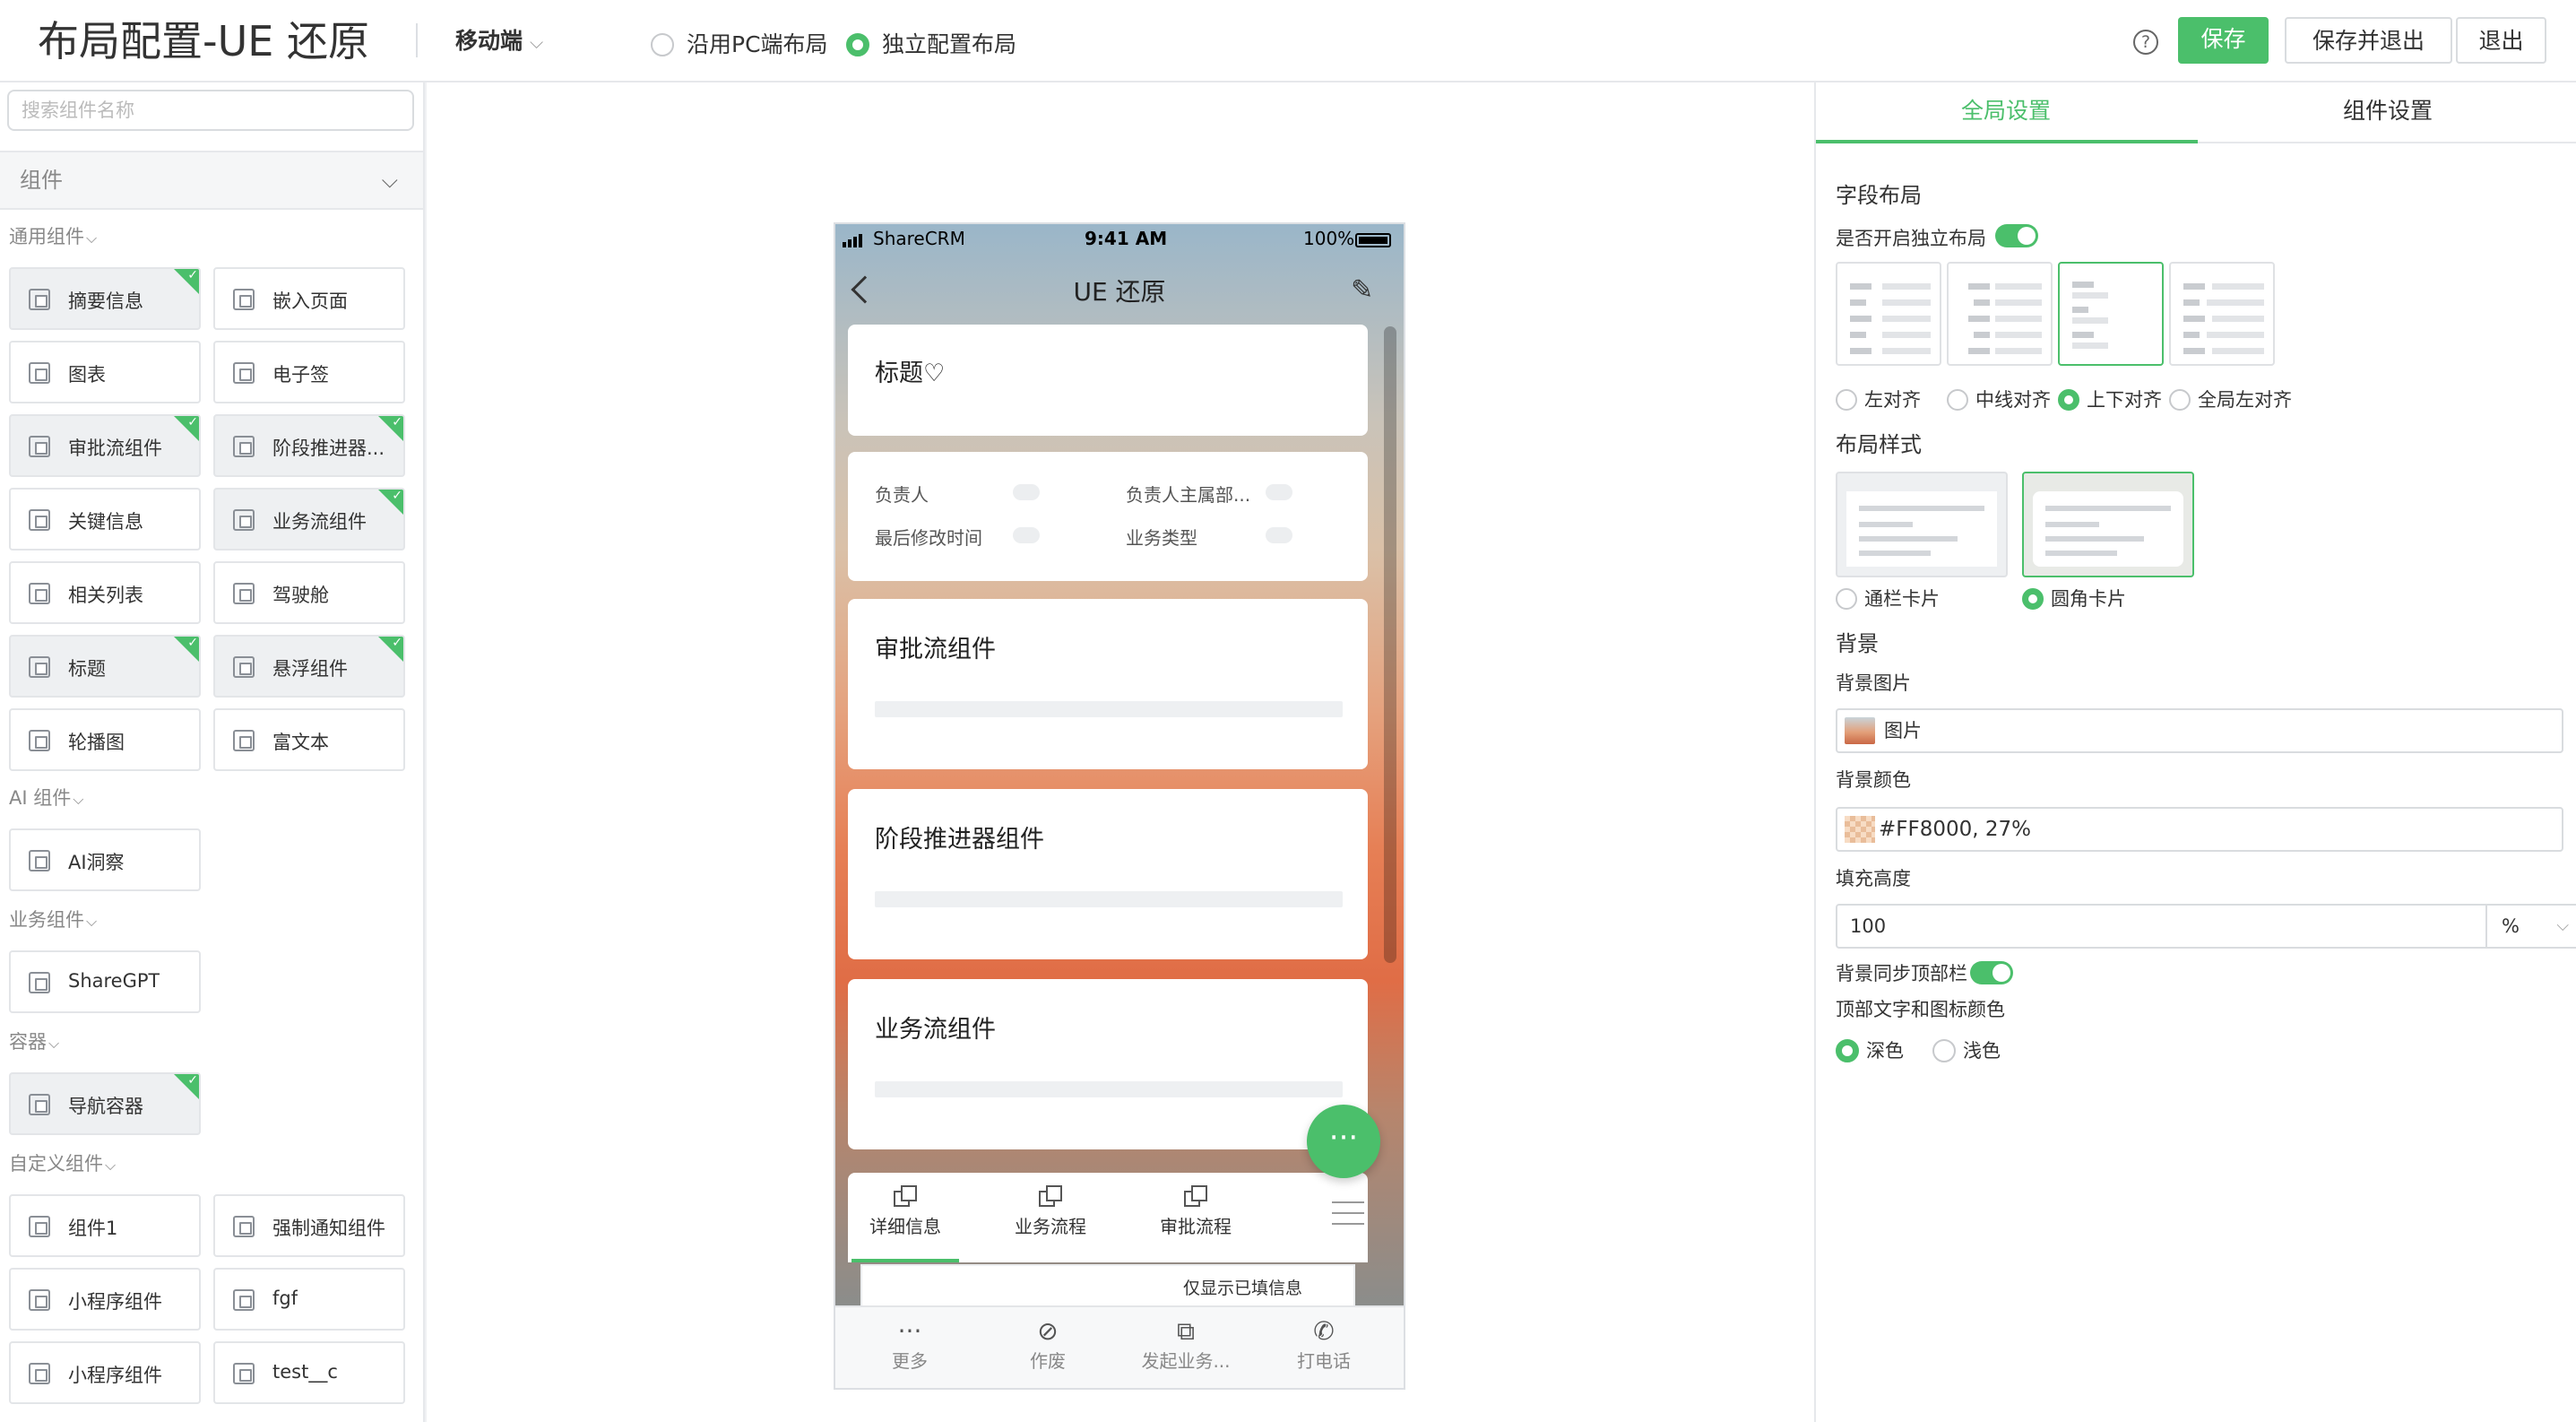  What do you see at coordinates (2199, 730) in the screenshot?
I see `background-image-field: 图片` at bounding box center [2199, 730].